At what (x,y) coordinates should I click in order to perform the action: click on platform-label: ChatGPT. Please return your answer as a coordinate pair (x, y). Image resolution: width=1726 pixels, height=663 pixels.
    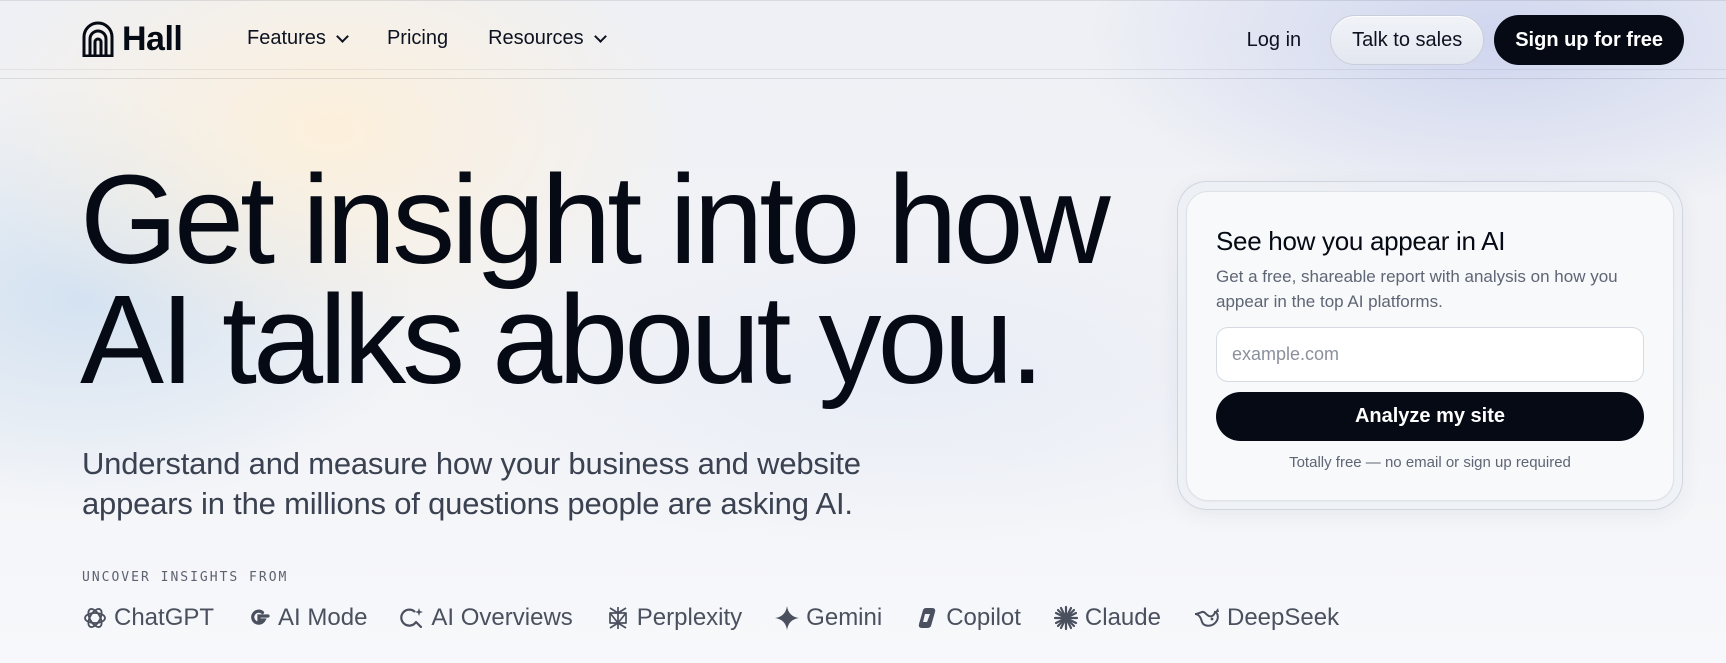
    Looking at the image, I should click on (164, 617).